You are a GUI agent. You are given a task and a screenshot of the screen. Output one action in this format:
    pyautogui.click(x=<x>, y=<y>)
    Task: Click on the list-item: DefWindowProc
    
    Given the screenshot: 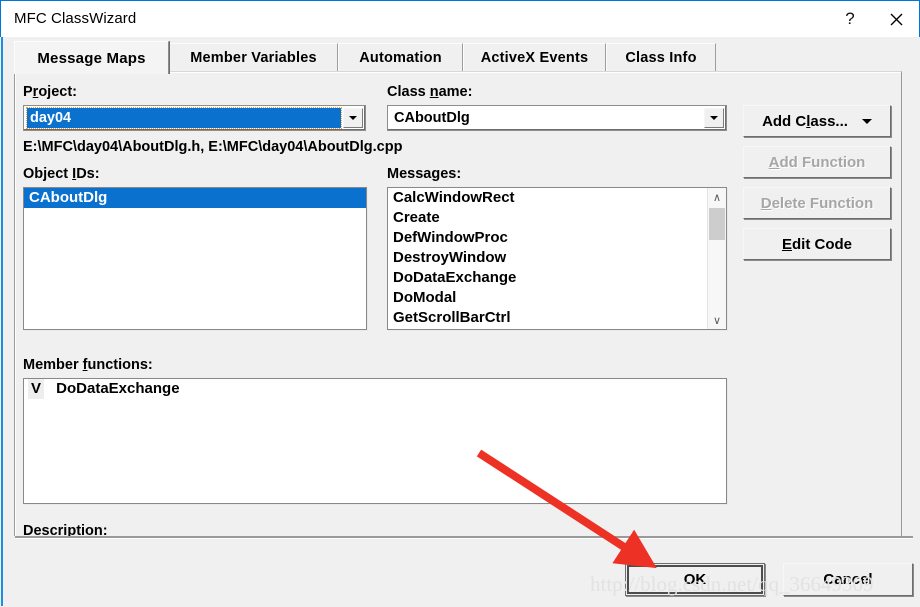 What is the action you would take?
    pyautogui.click(x=547, y=238)
    